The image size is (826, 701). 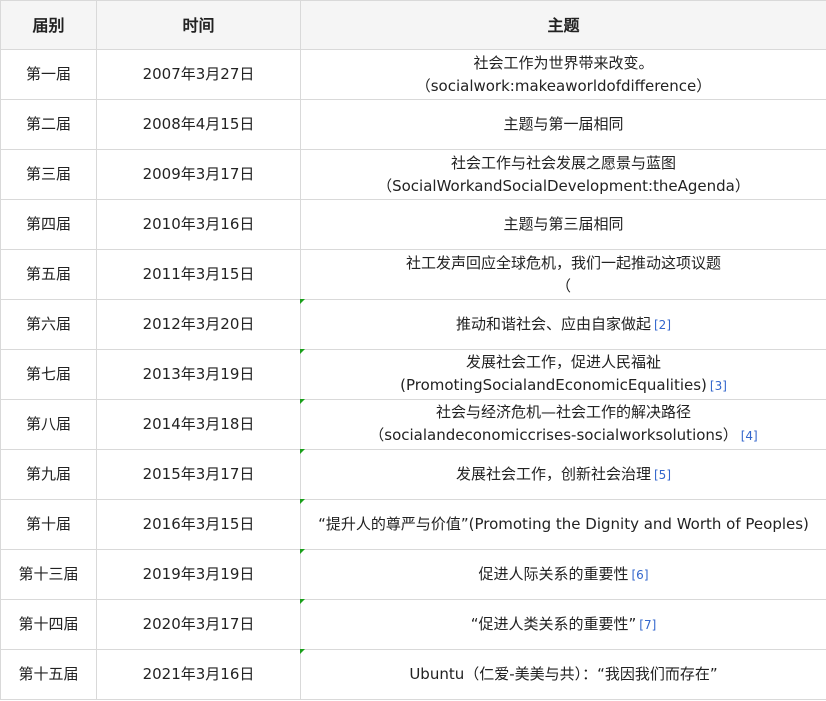 I want to click on date-cell: 2011年3月15日, so click(x=198, y=274).